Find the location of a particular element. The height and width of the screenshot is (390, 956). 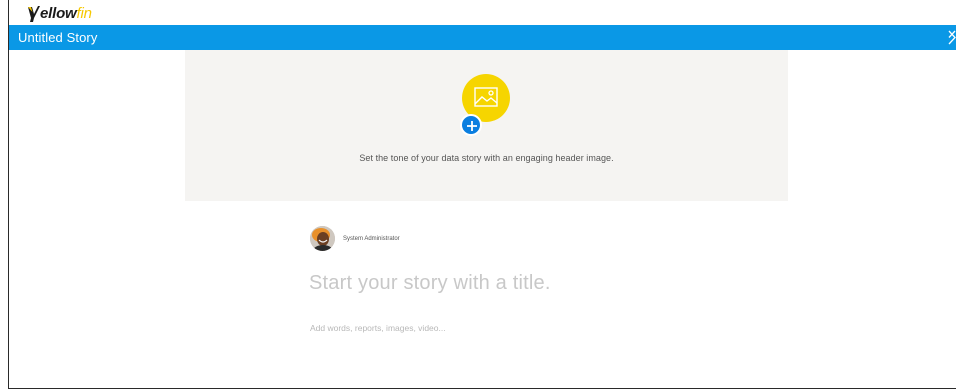

close-icon is located at coordinates (951, 37).